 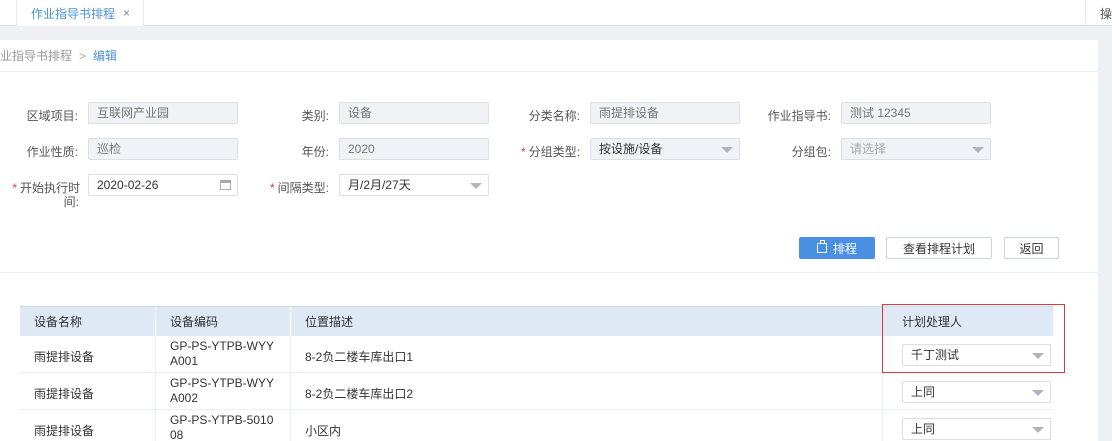 I want to click on table-row: 雨提排设备 GP-PS-YTPB-5010 08 小区内 上同, so click(x=536, y=425).